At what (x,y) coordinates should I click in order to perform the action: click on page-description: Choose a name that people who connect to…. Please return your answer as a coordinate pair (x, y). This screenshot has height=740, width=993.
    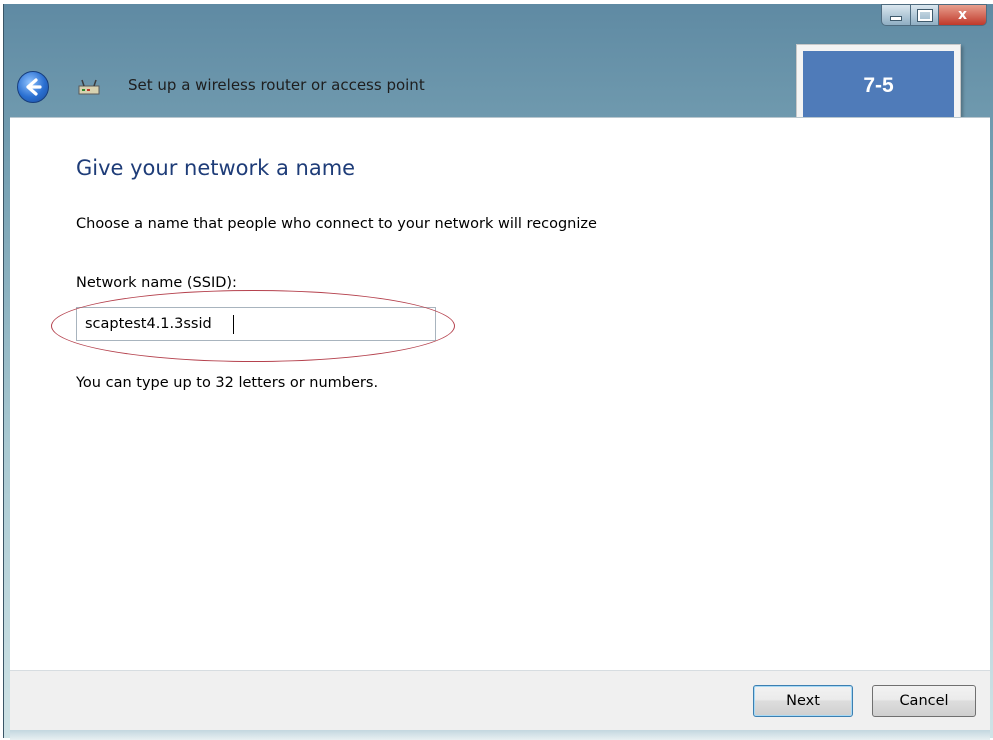
    Looking at the image, I should click on (336, 224).